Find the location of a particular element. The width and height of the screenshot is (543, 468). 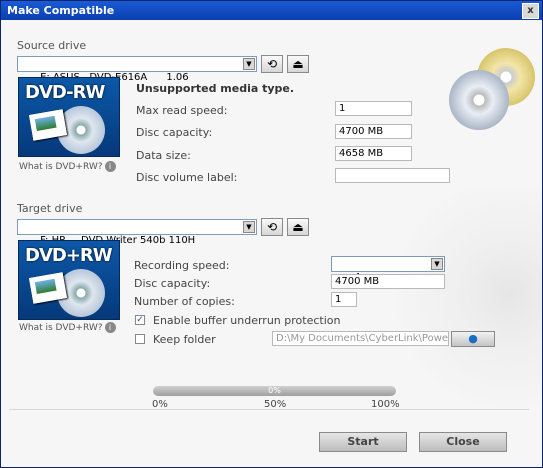

target-capacity-label: Disc capacity: is located at coordinates (172, 283).